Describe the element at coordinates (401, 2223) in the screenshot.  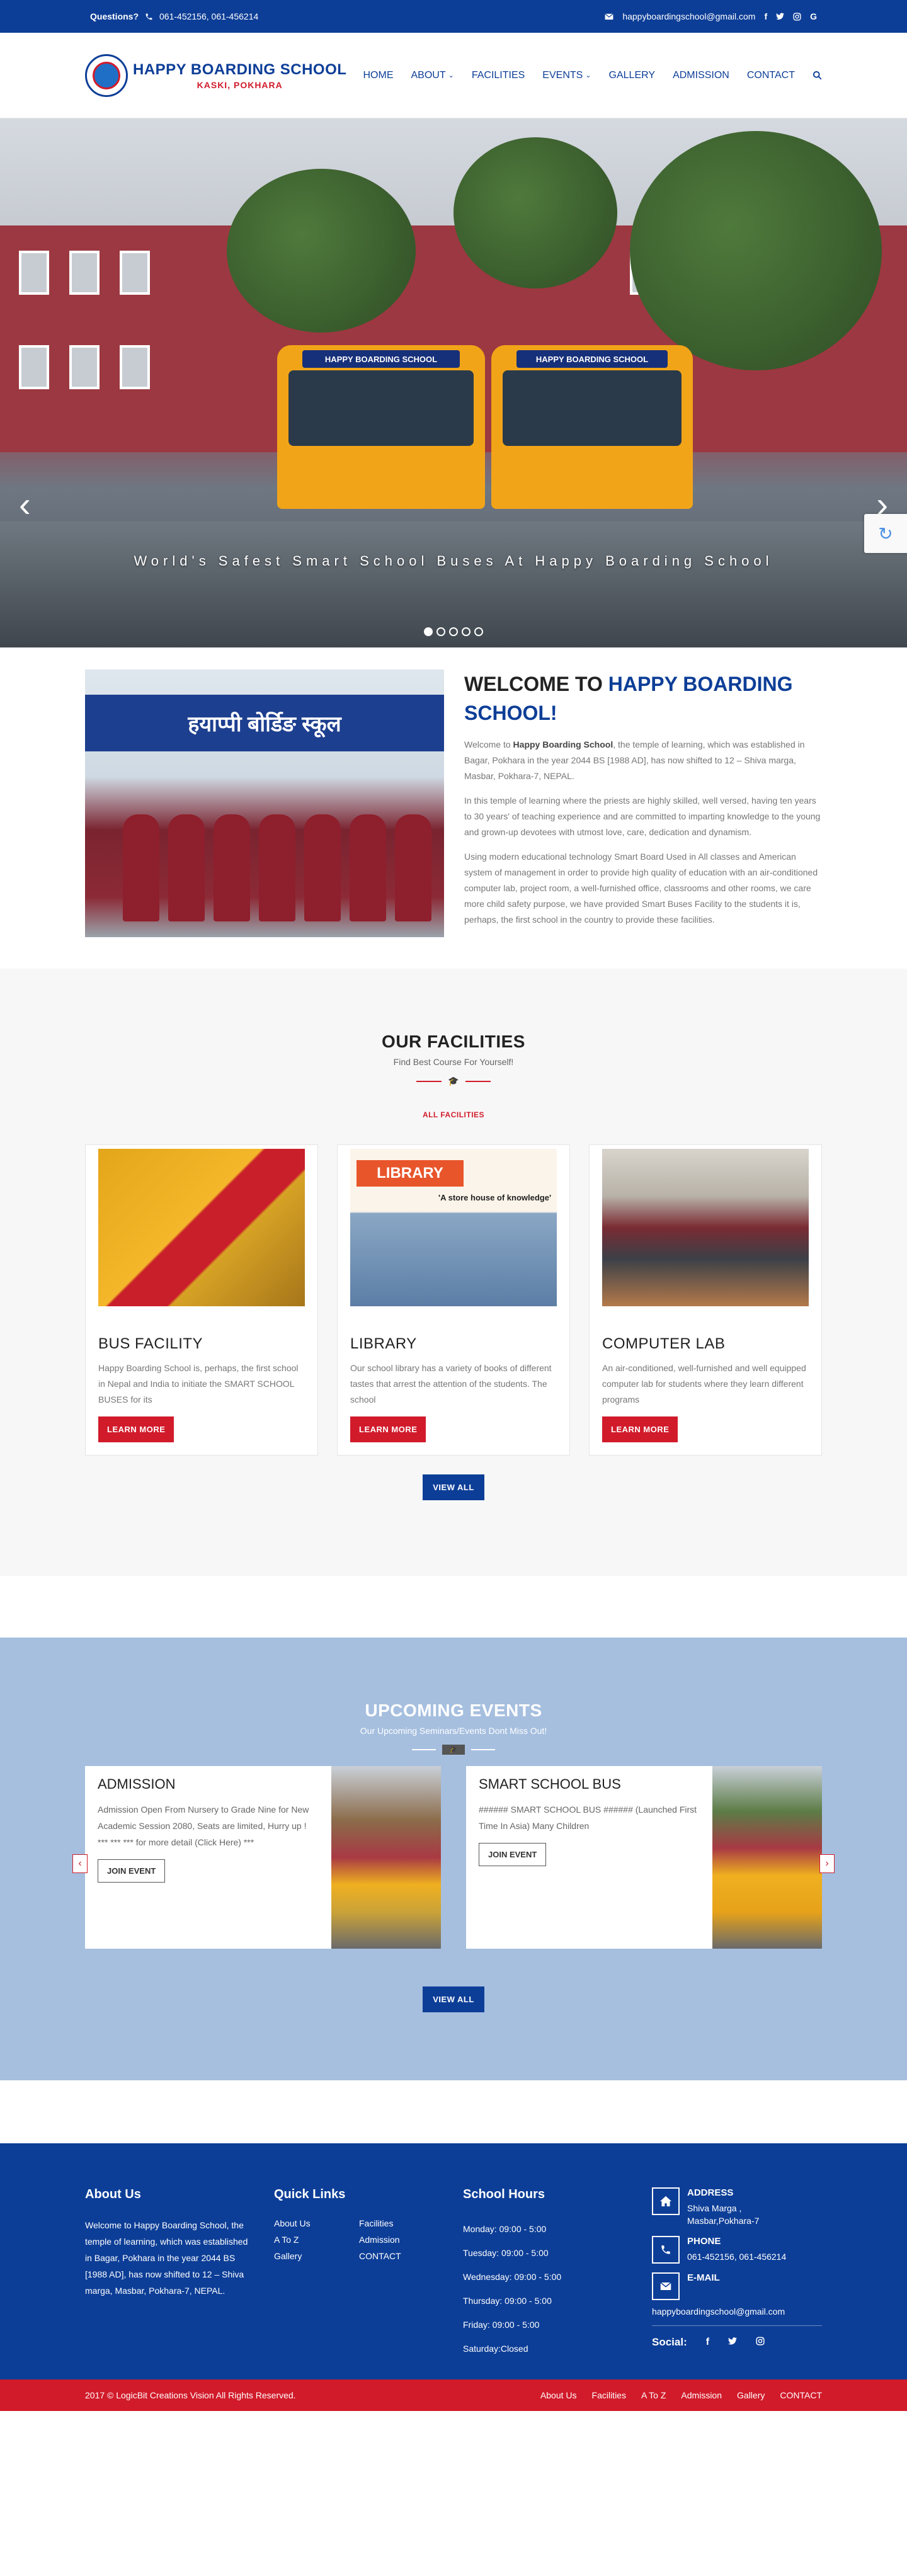
I see `footer-link: Facilities` at that location.